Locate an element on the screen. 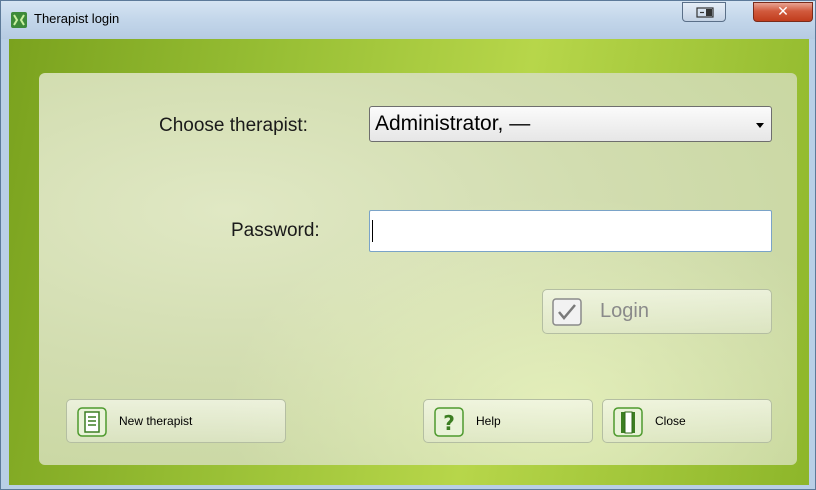 The image size is (816, 490). close-button: Close is located at coordinates (687, 421).